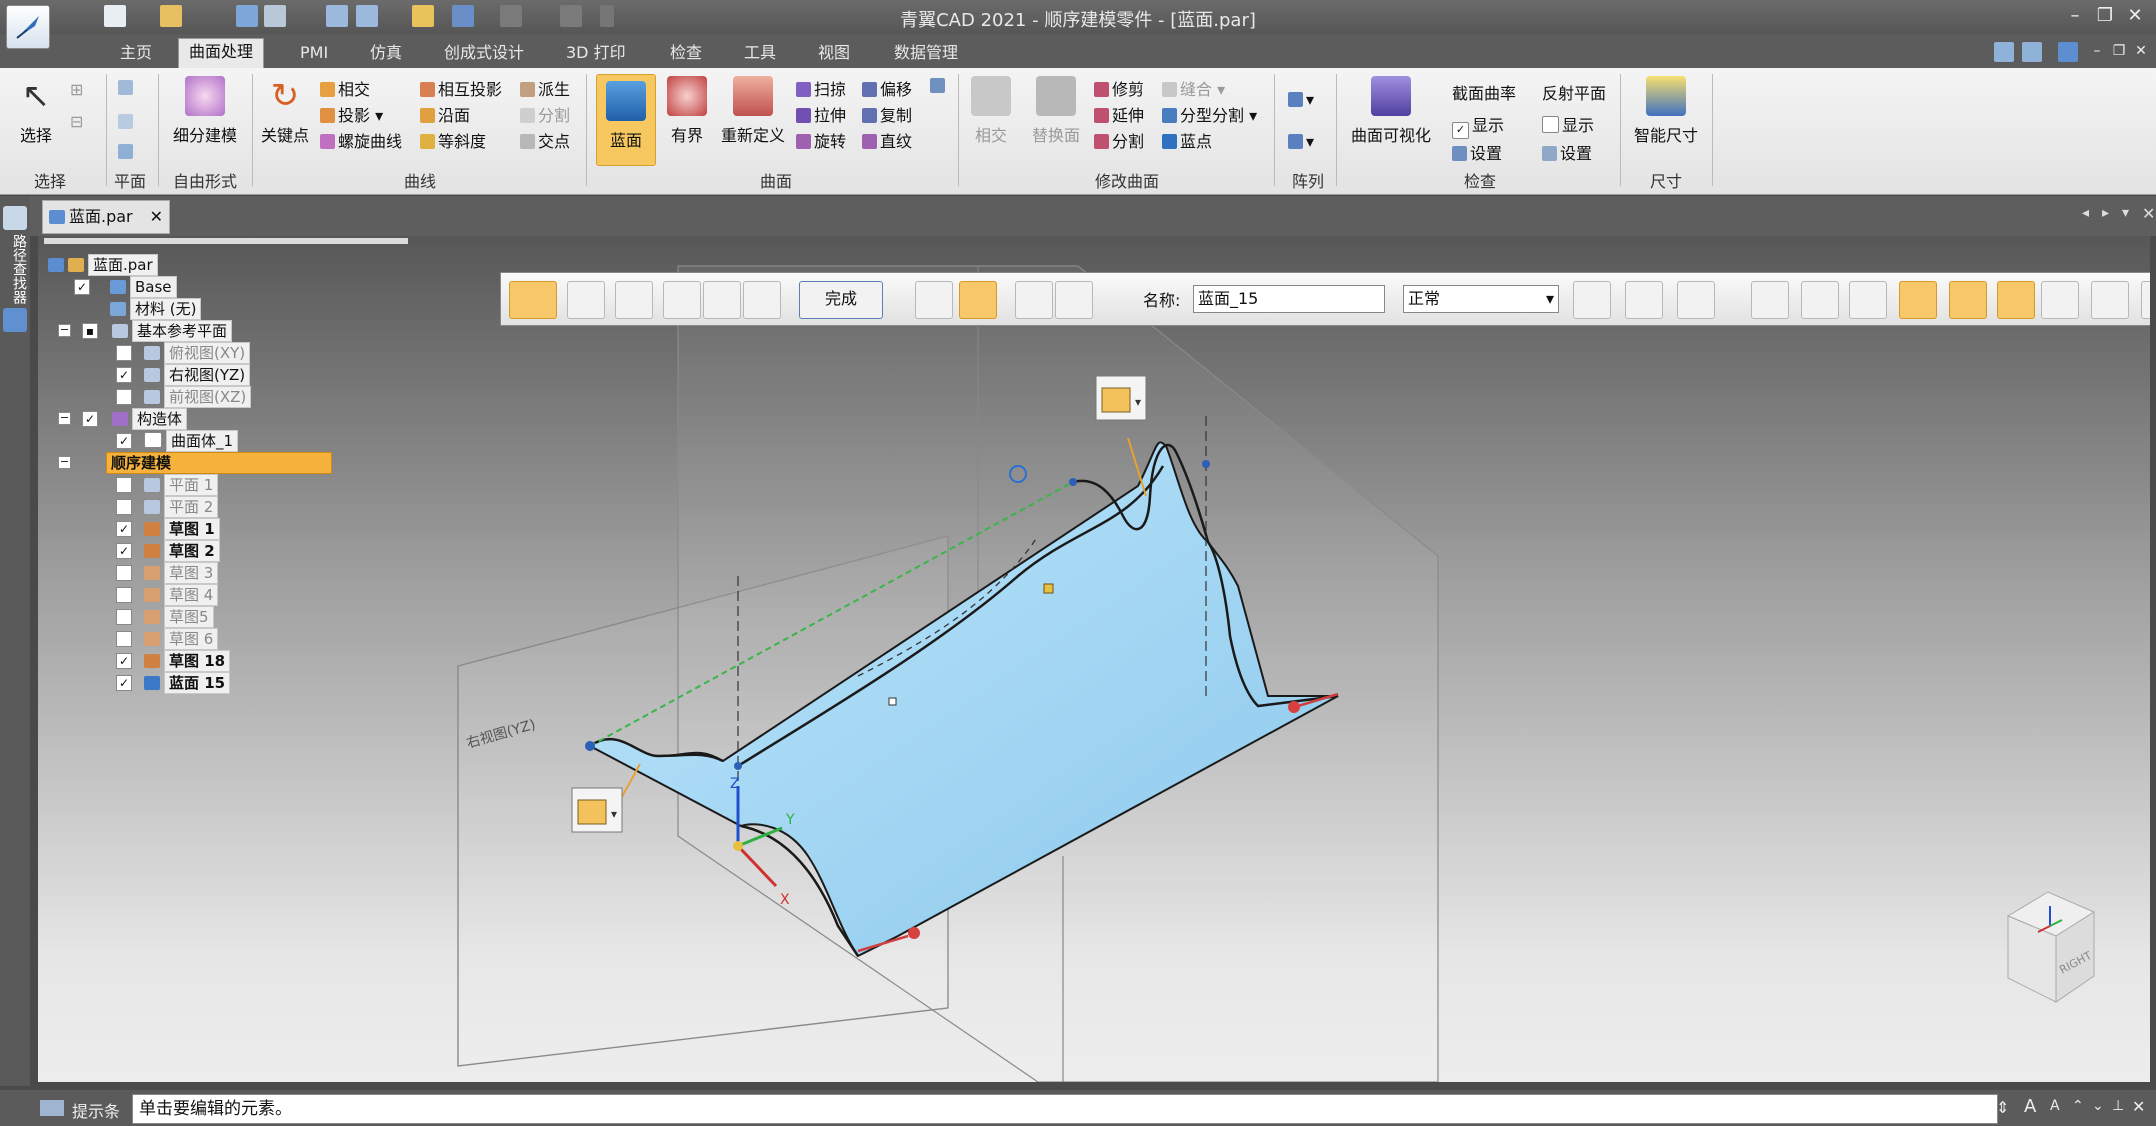 The width and height of the screenshot is (2156, 1126). Describe the element at coordinates (586, 300) in the screenshot. I see `section-step-icon` at that location.